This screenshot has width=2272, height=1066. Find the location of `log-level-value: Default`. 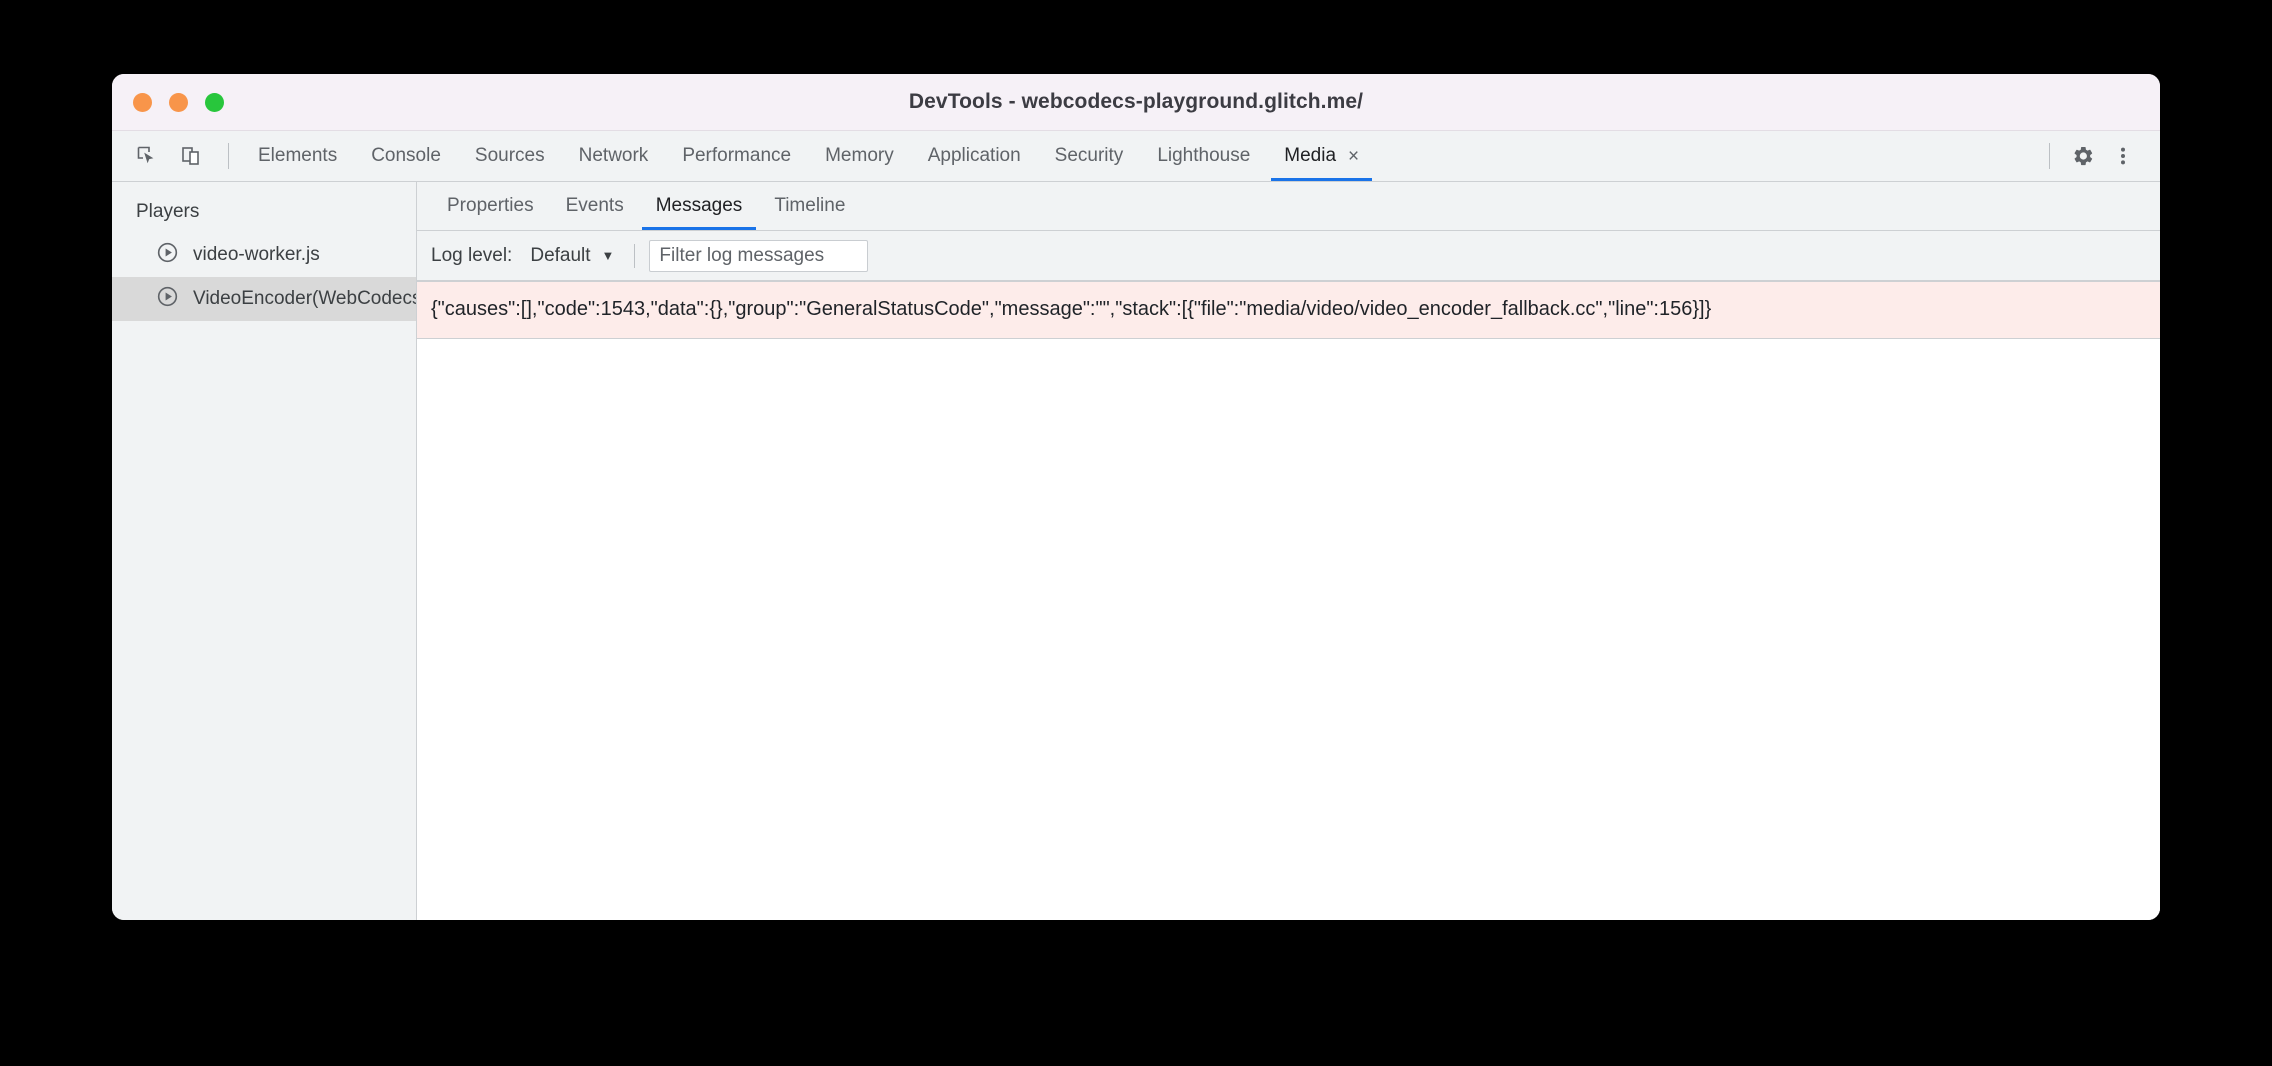

log-level-value: Default is located at coordinates (560, 255).